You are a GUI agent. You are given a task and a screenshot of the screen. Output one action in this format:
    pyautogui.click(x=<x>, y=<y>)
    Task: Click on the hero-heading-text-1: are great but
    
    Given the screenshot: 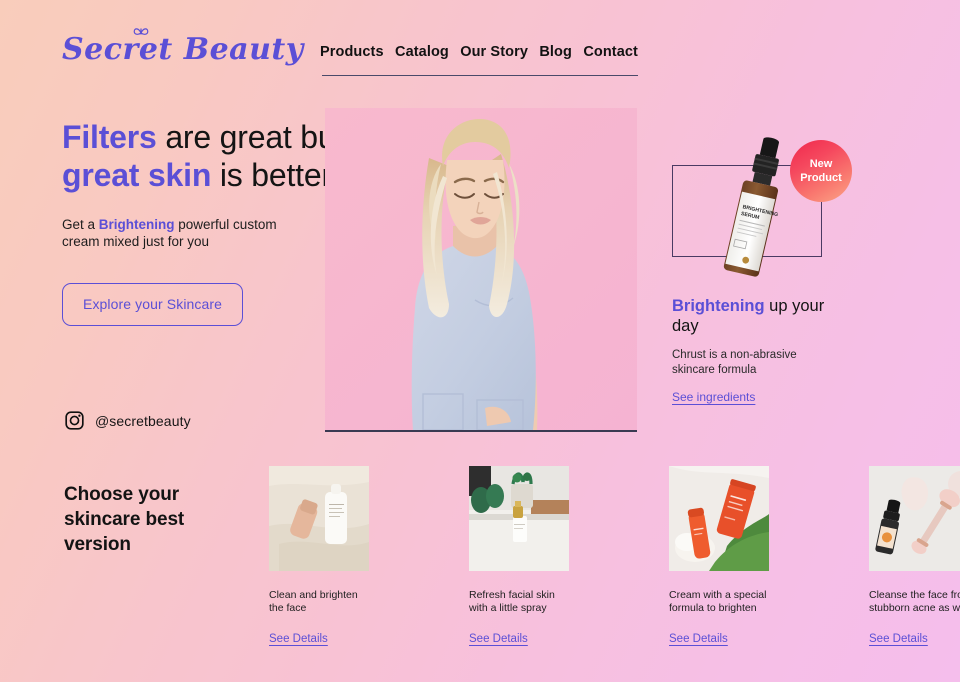 What is the action you would take?
    pyautogui.click(x=250, y=137)
    